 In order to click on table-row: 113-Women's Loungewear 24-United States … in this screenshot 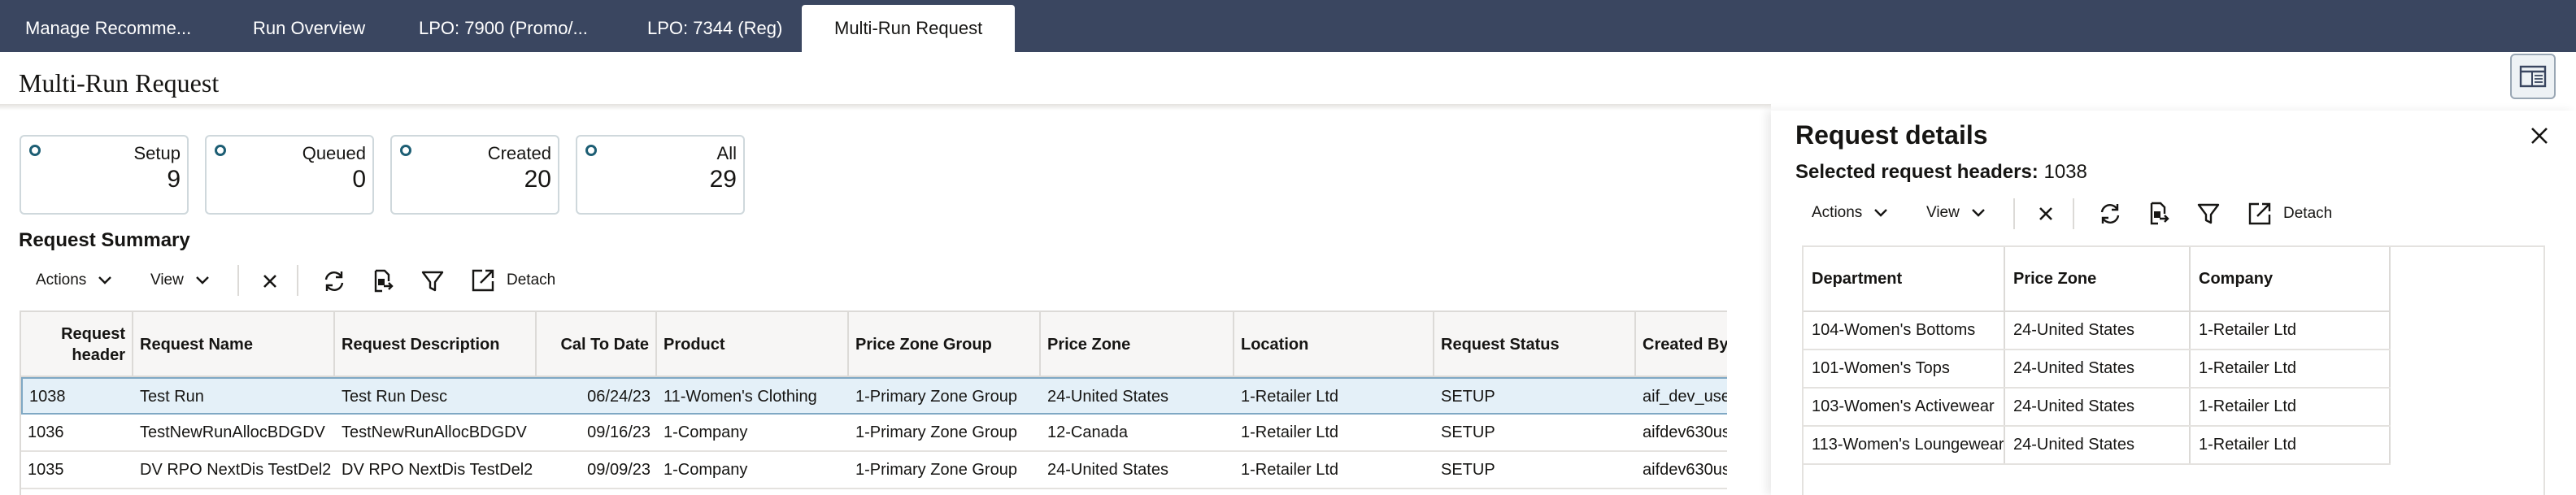, I will do `click(2097, 446)`.